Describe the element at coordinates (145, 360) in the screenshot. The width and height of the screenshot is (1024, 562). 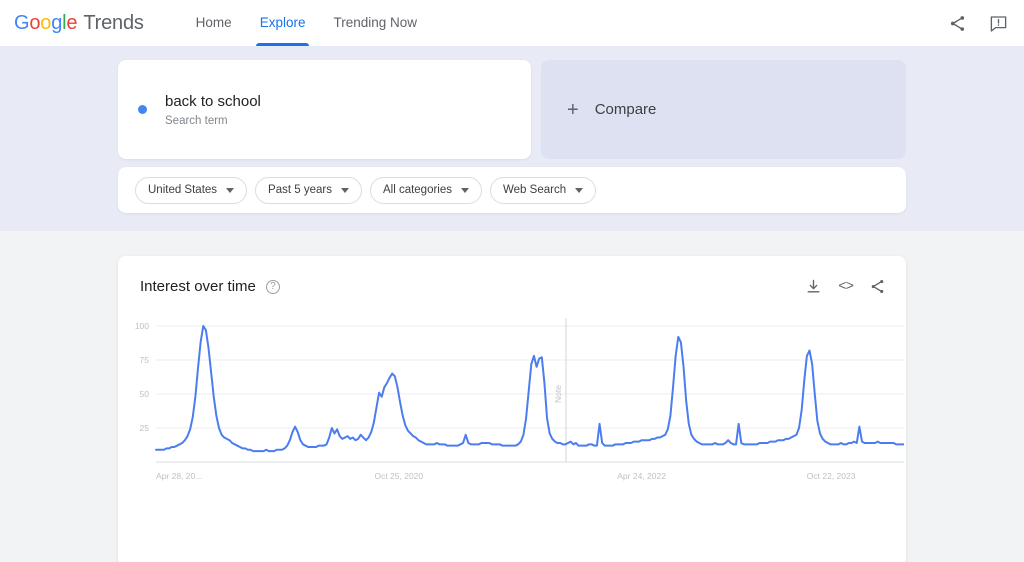
I see `y-axis-tick-label: 75` at that location.